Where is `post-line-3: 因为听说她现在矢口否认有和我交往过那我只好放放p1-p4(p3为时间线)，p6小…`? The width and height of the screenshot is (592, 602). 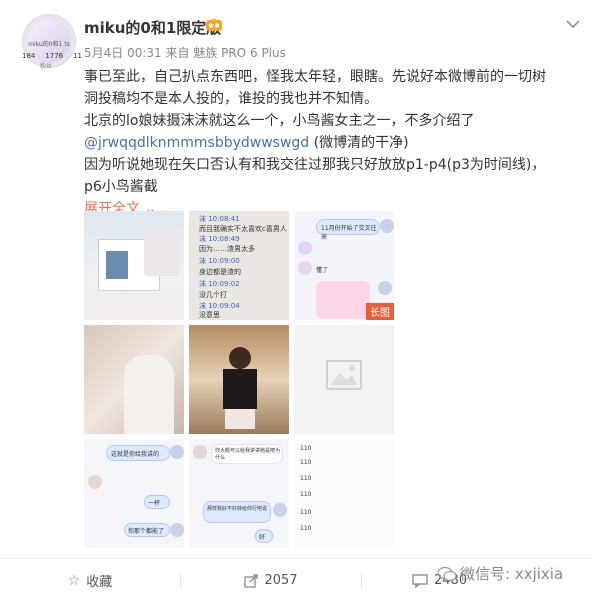 post-line-3: 因为听说她现在矢口否认有和我交往过那我只好放放p1-p4(p3为时间线)，p6小… is located at coordinates (319, 176).